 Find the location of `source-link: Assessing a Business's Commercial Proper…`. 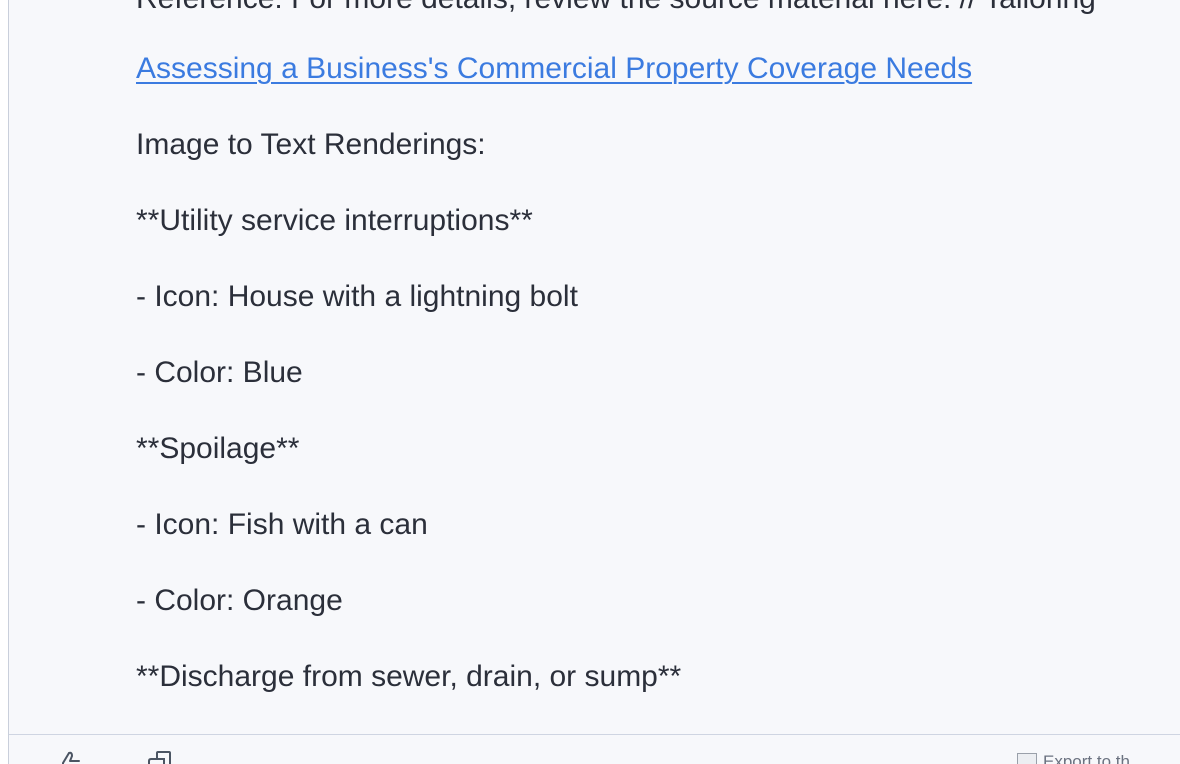

source-link: Assessing a Business's Commercial Proper… is located at coordinates (554, 69).